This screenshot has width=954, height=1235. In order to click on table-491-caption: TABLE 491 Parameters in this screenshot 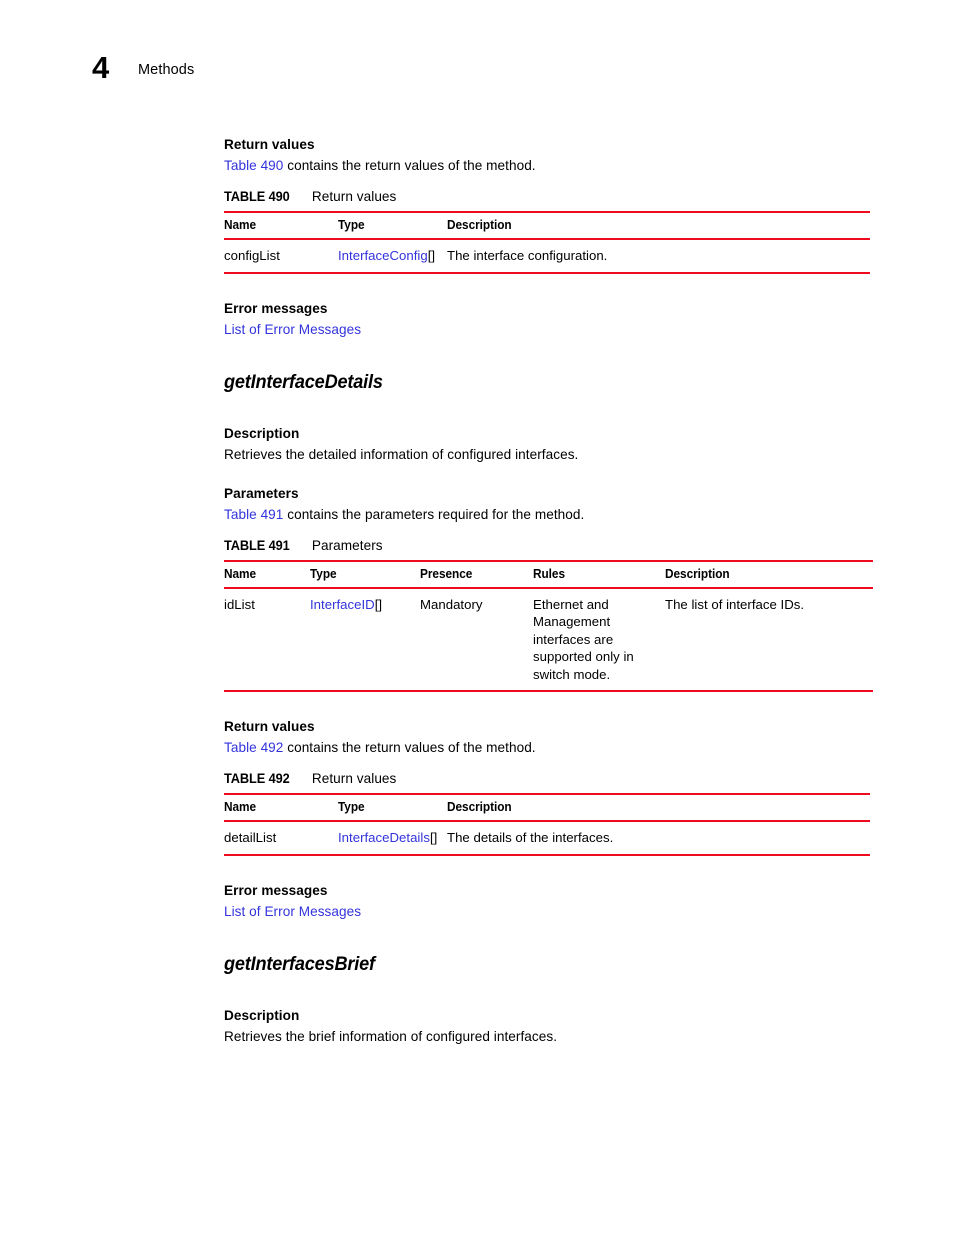, I will do `click(554, 546)`.